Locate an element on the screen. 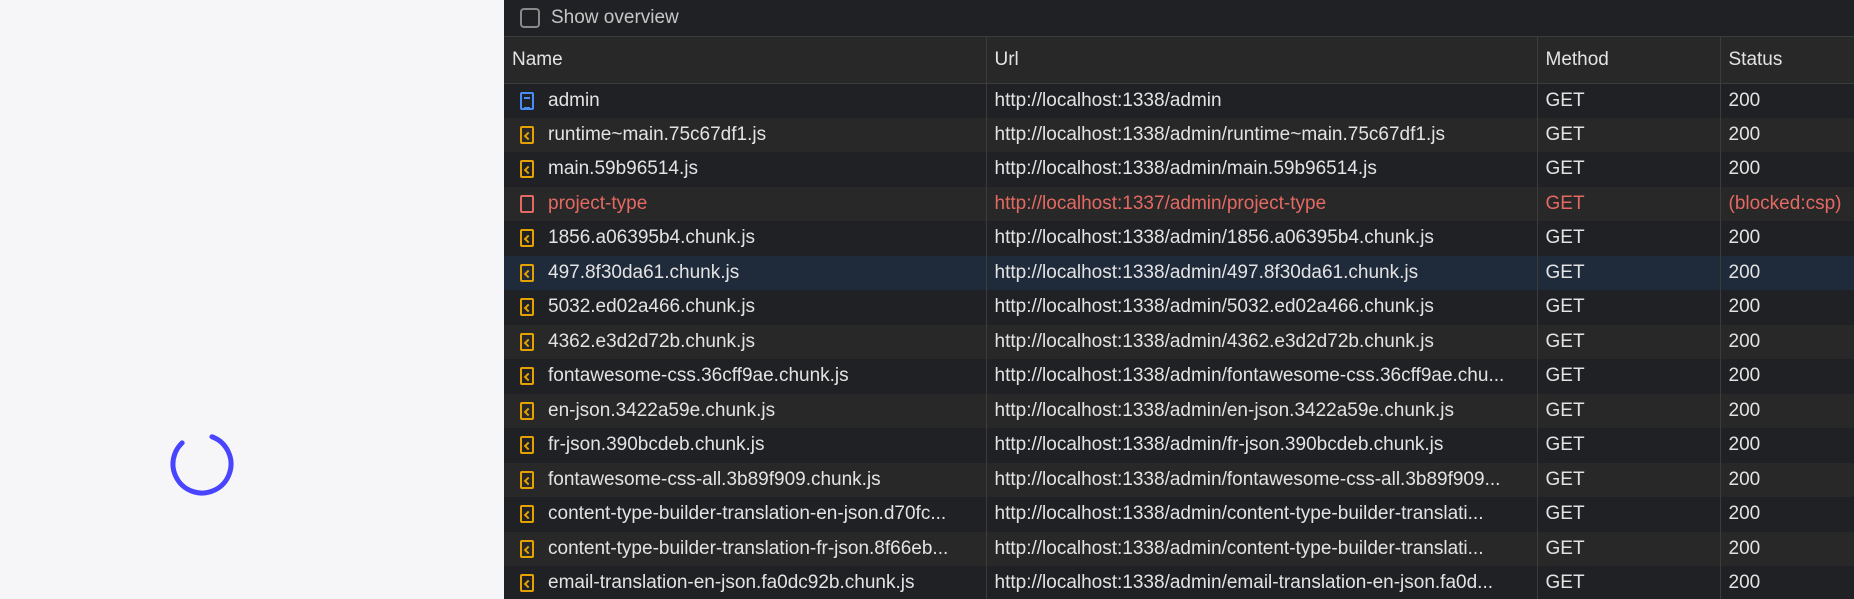  cell-url: http://localhost:1337/admin/project-type is located at coordinates (1262, 203).